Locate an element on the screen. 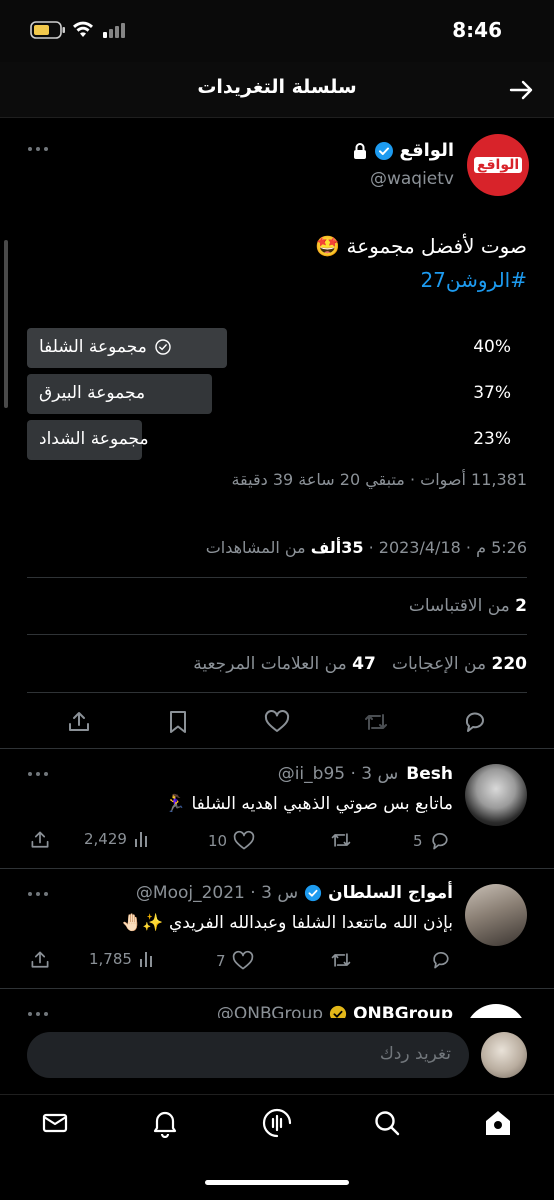 The width and height of the screenshot is (554, 1200). home-icon is located at coordinates (498, 1123).